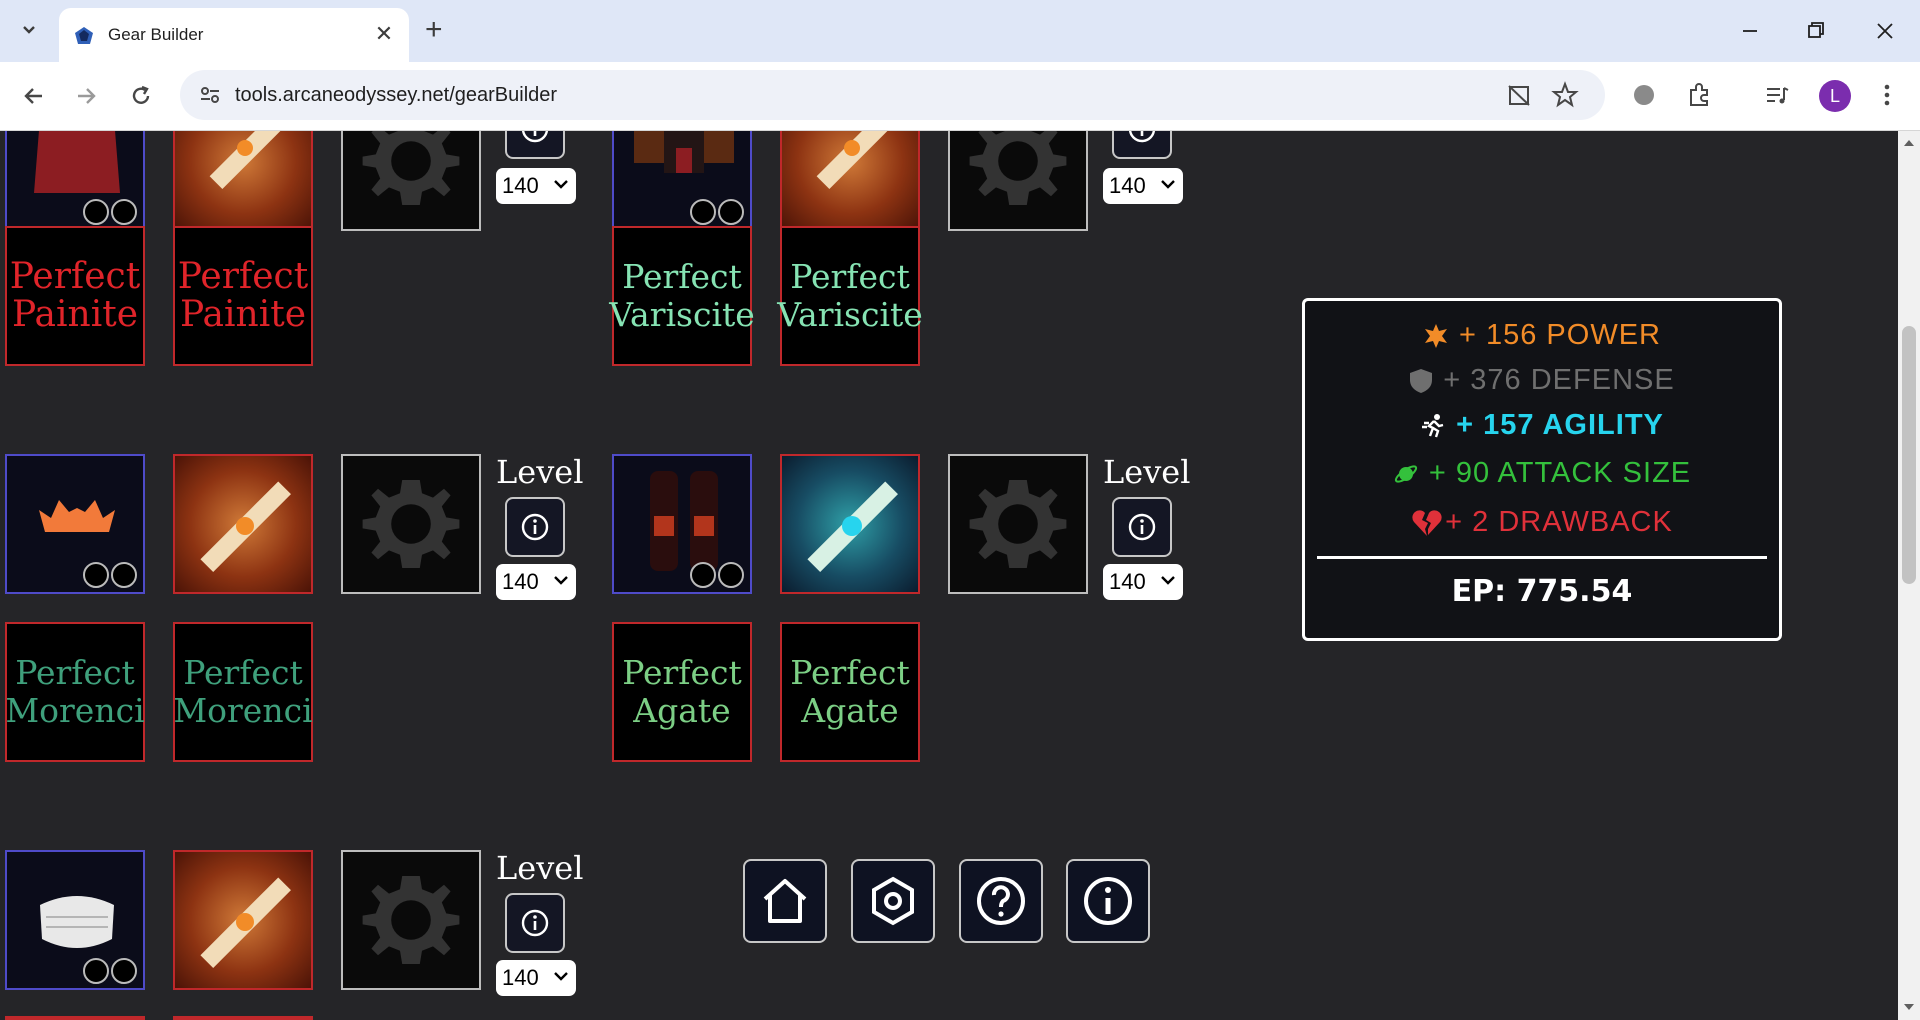  I want to click on scrollbar-thumb, so click(1909, 455).